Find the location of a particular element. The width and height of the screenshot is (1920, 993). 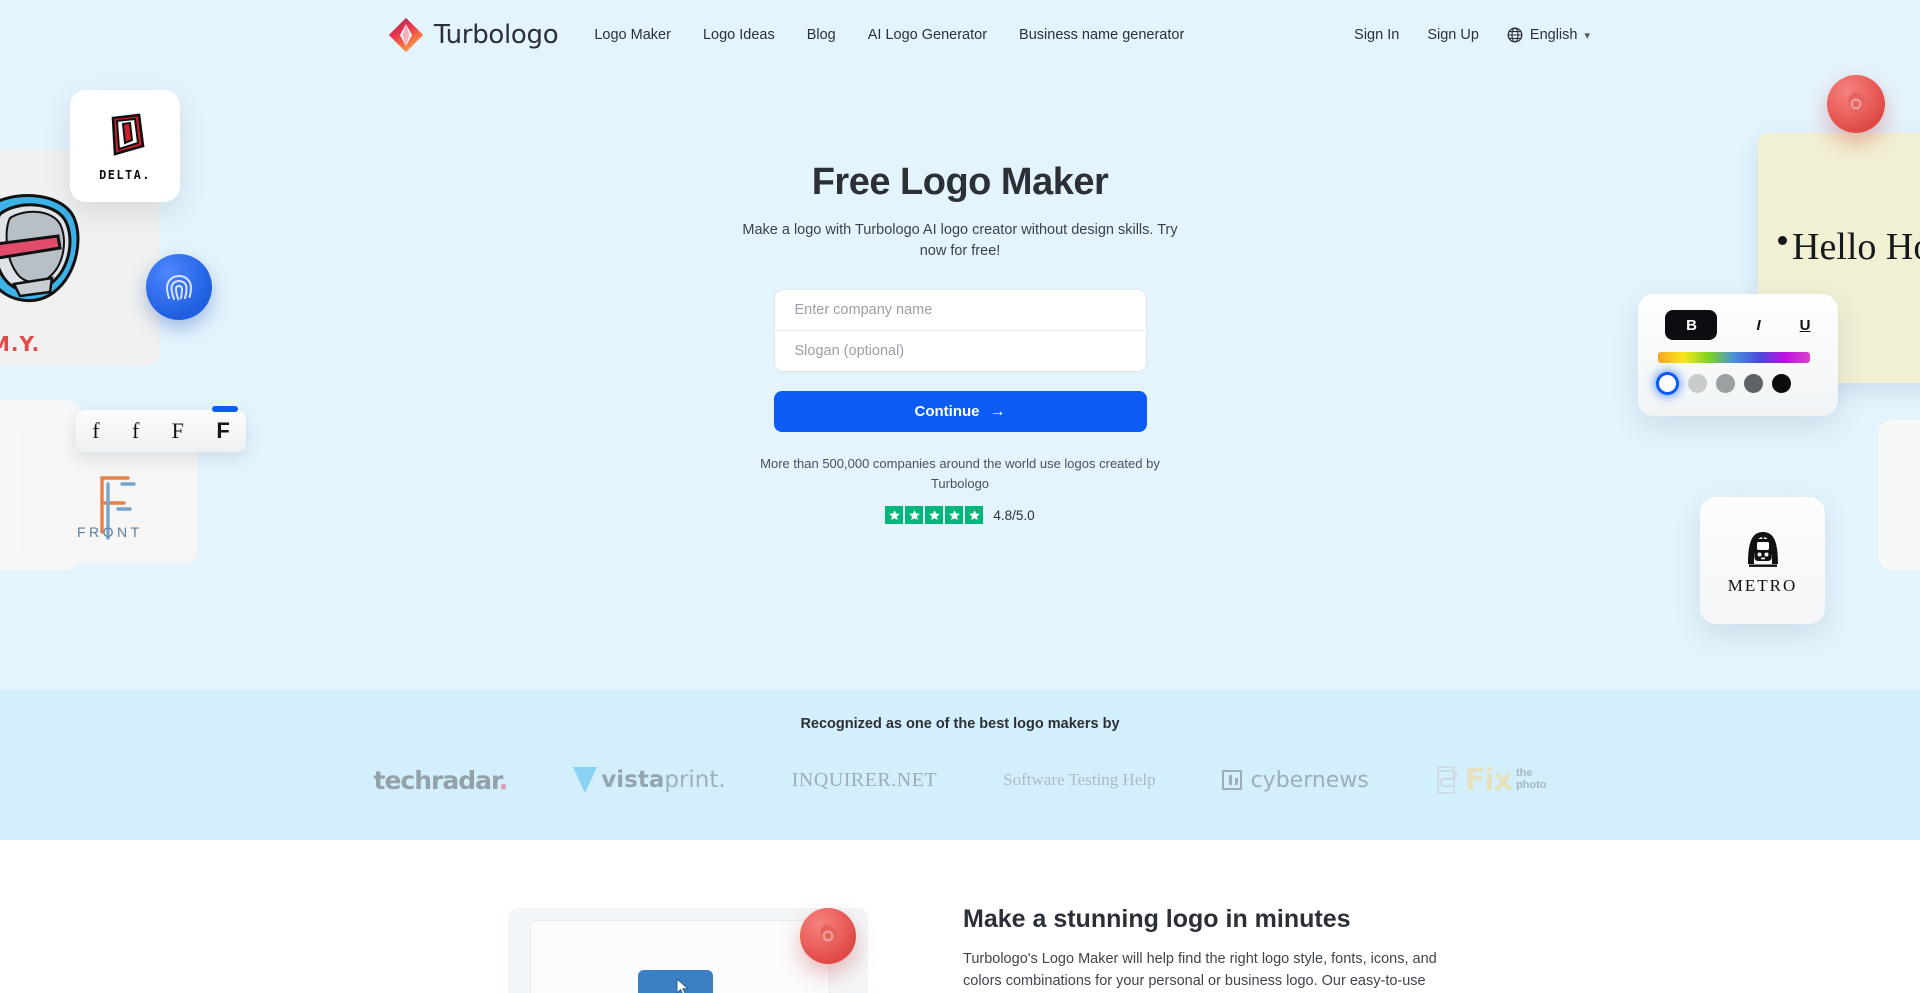

star-rating is located at coordinates (934, 515).